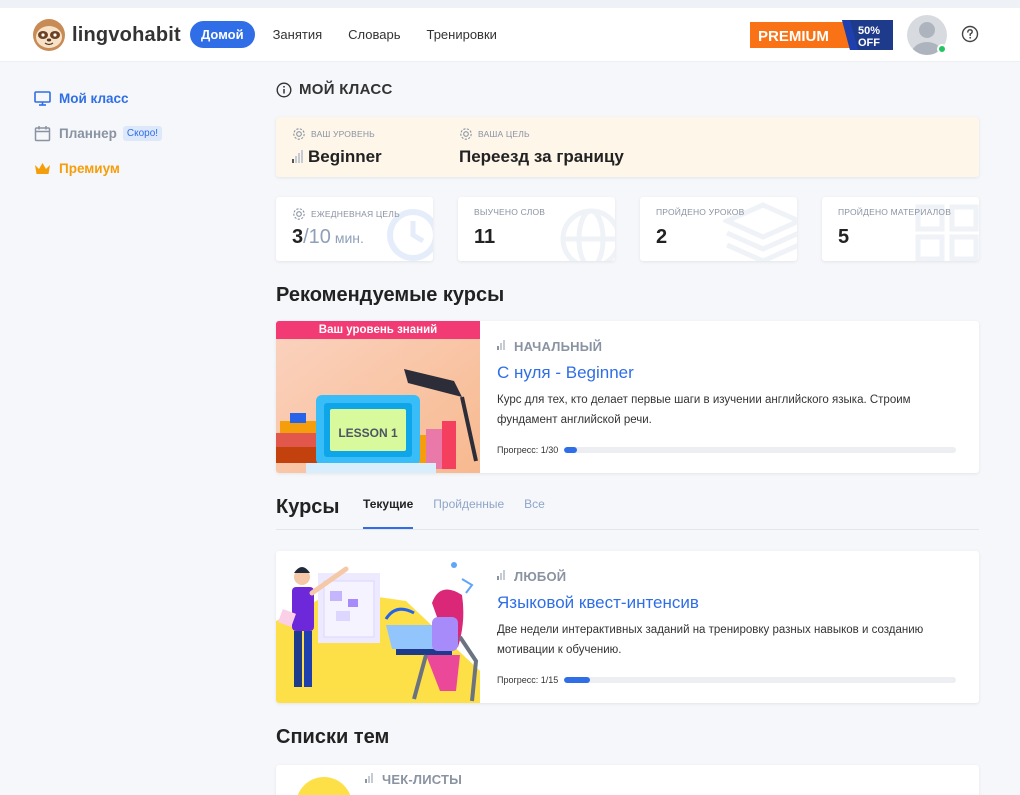 The height and width of the screenshot is (795, 1020). What do you see at coordinates (485, 237) in the screenshot?
I see `stat-value: 11` at bounding box center [485, 237].